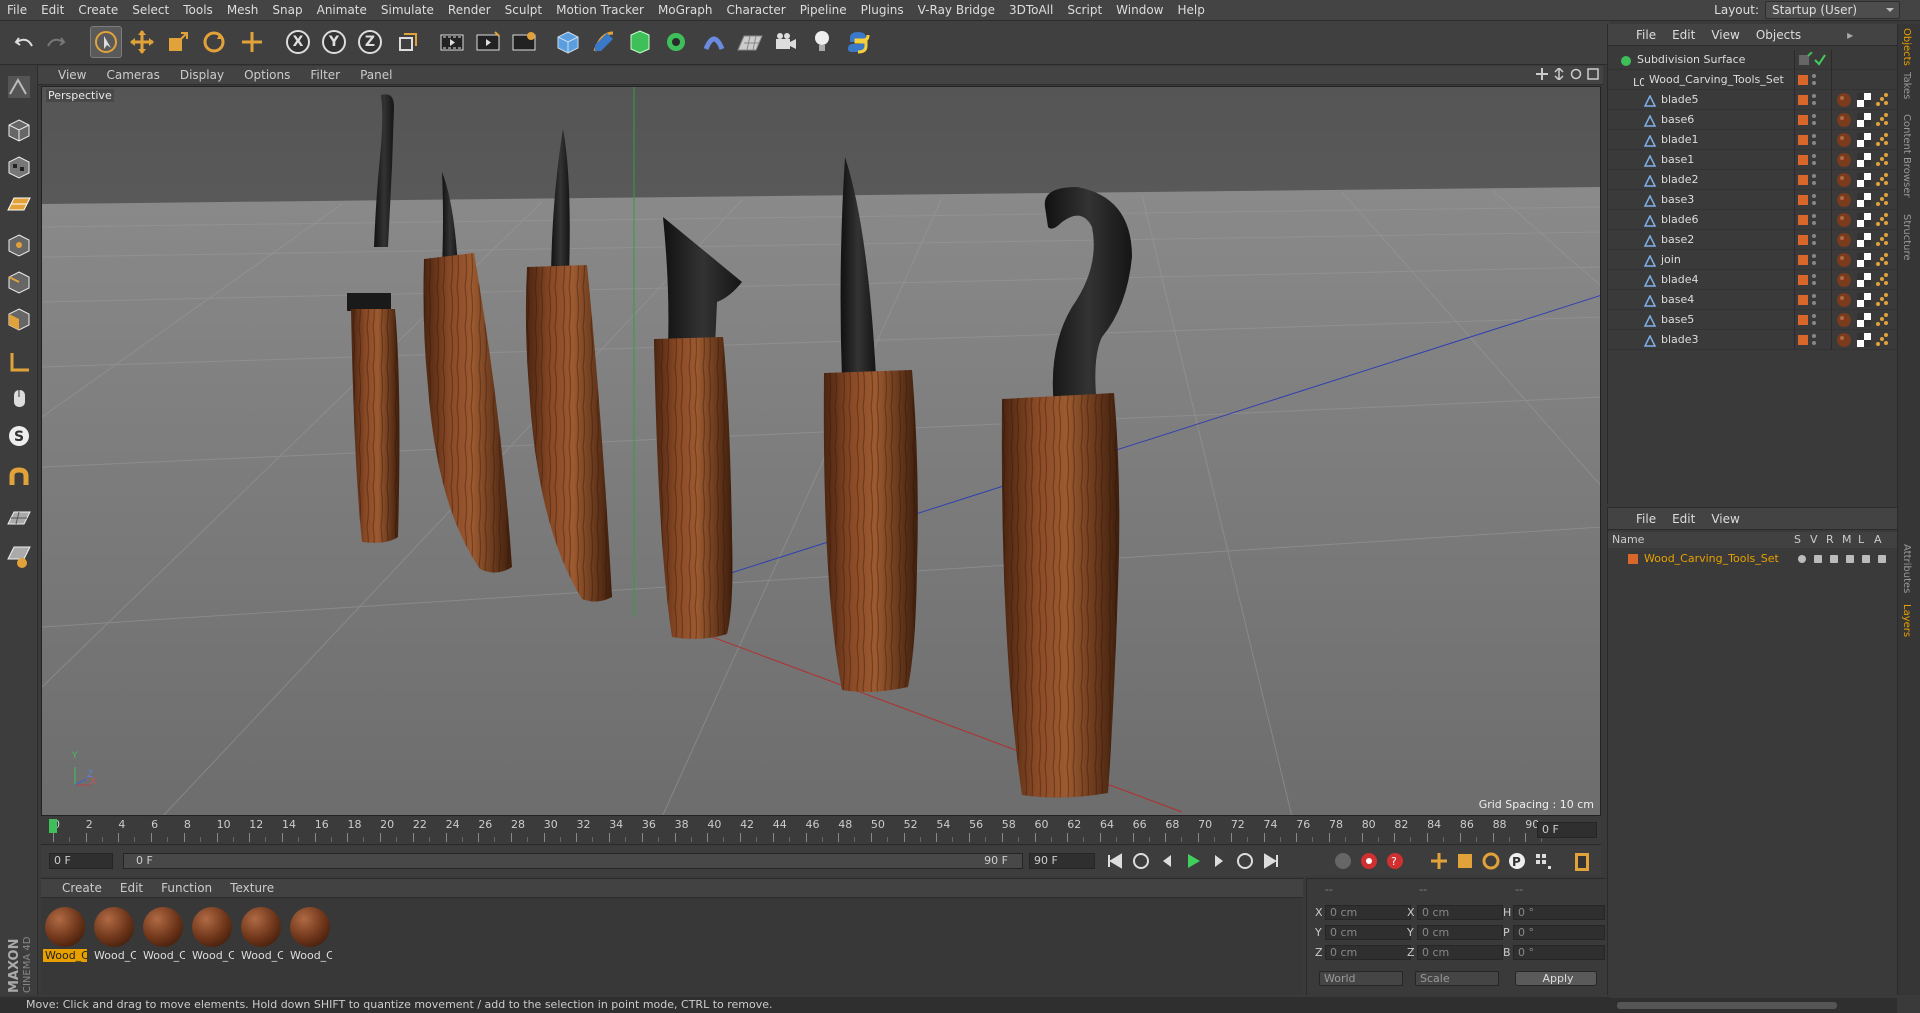  I want to click on menu-motion-tracker: Motion Tracker, so click(600, 10).